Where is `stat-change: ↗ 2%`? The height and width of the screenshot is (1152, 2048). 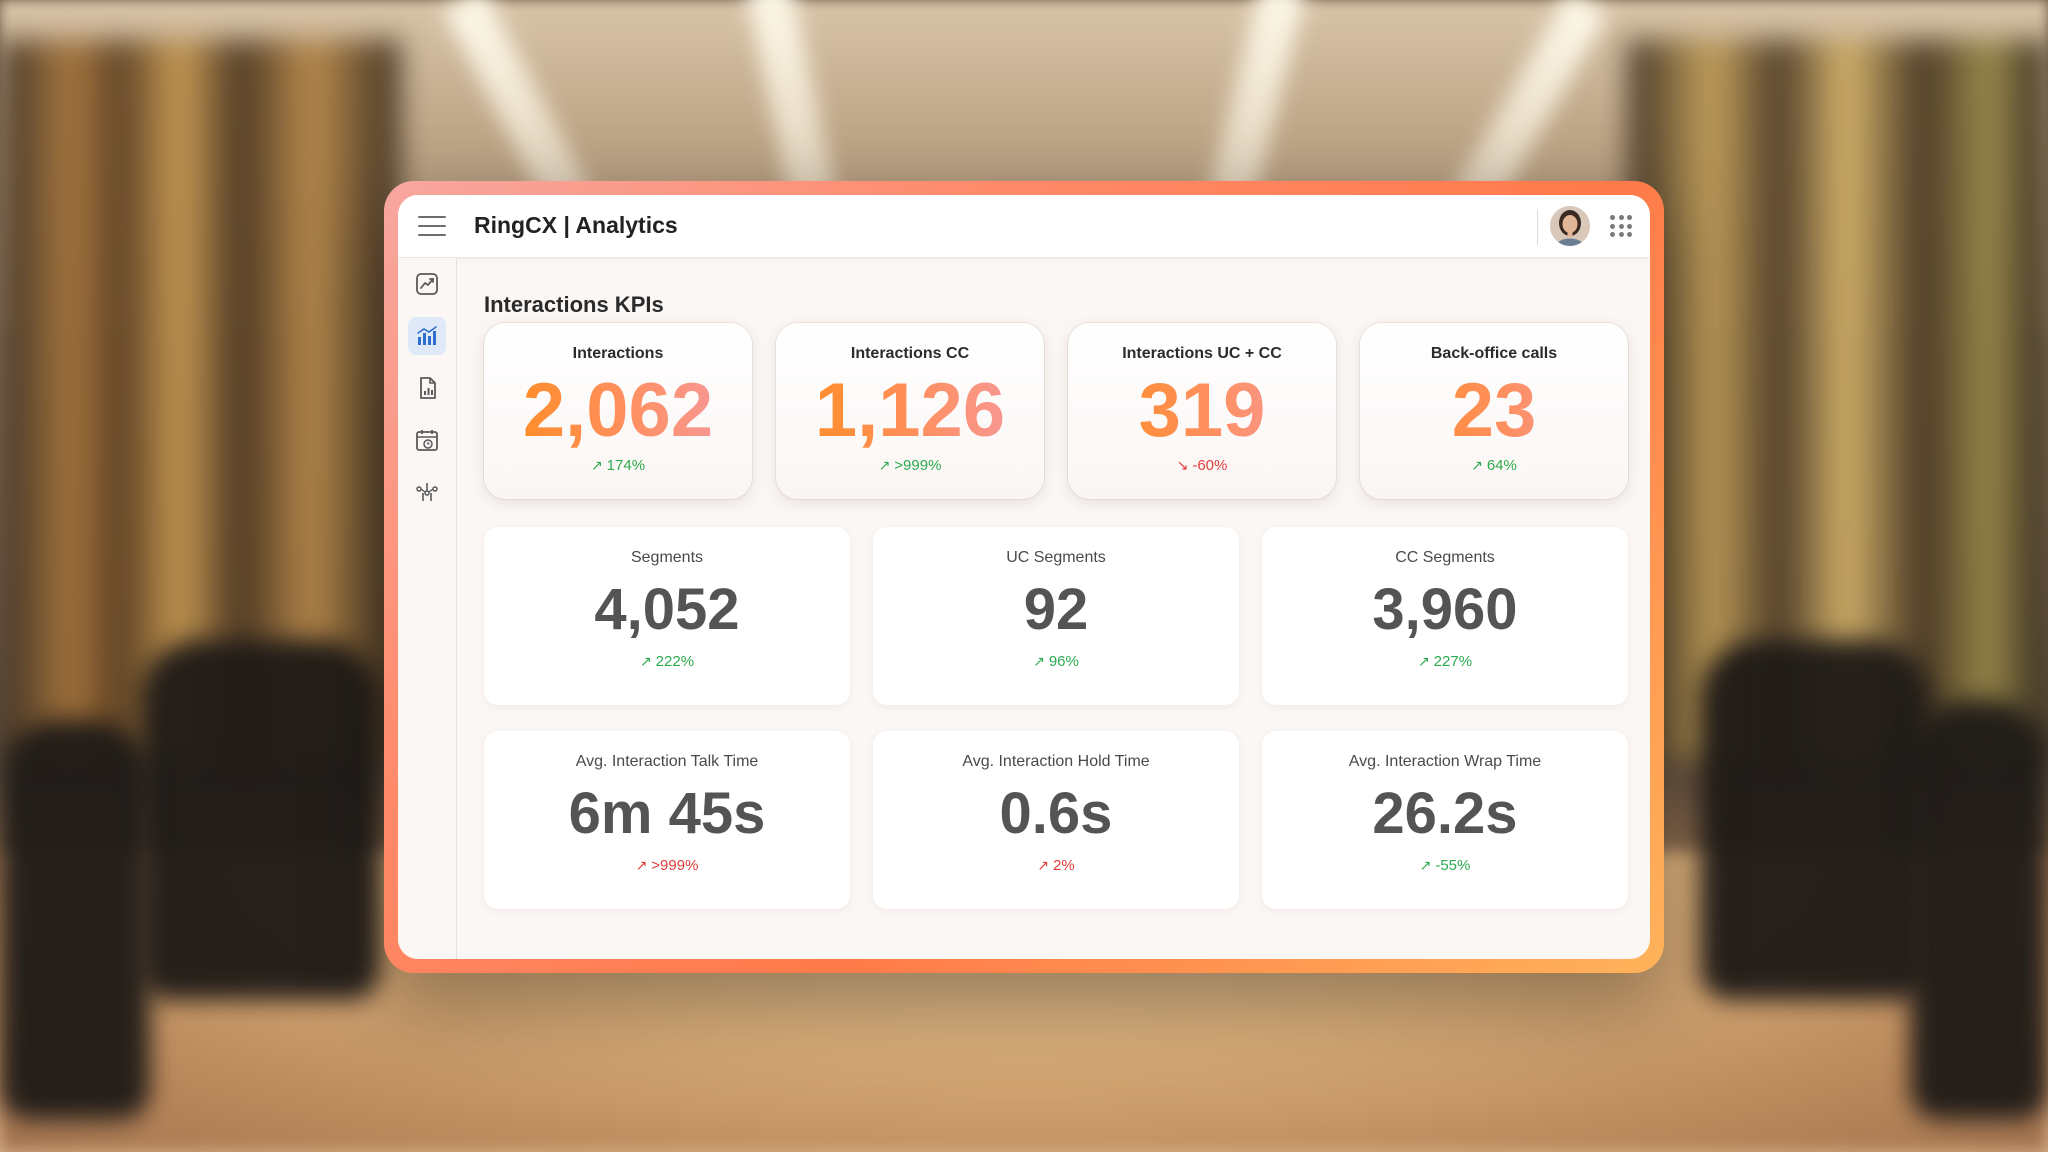
stat-change: ↗ 2% is located at coordinates (1056, 865).